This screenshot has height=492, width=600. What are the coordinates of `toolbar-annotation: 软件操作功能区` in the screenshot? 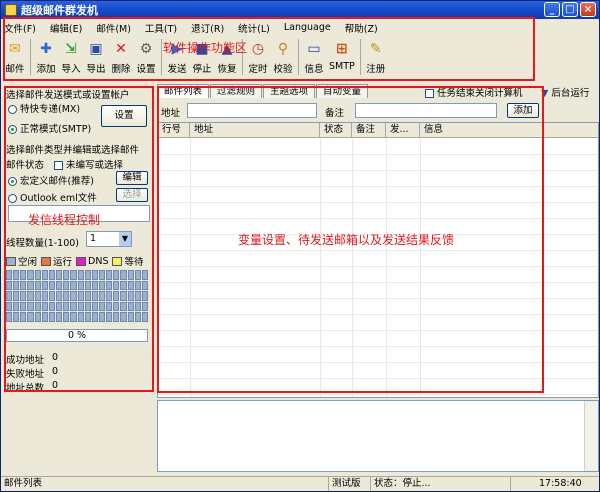 It's located at (205, 48).